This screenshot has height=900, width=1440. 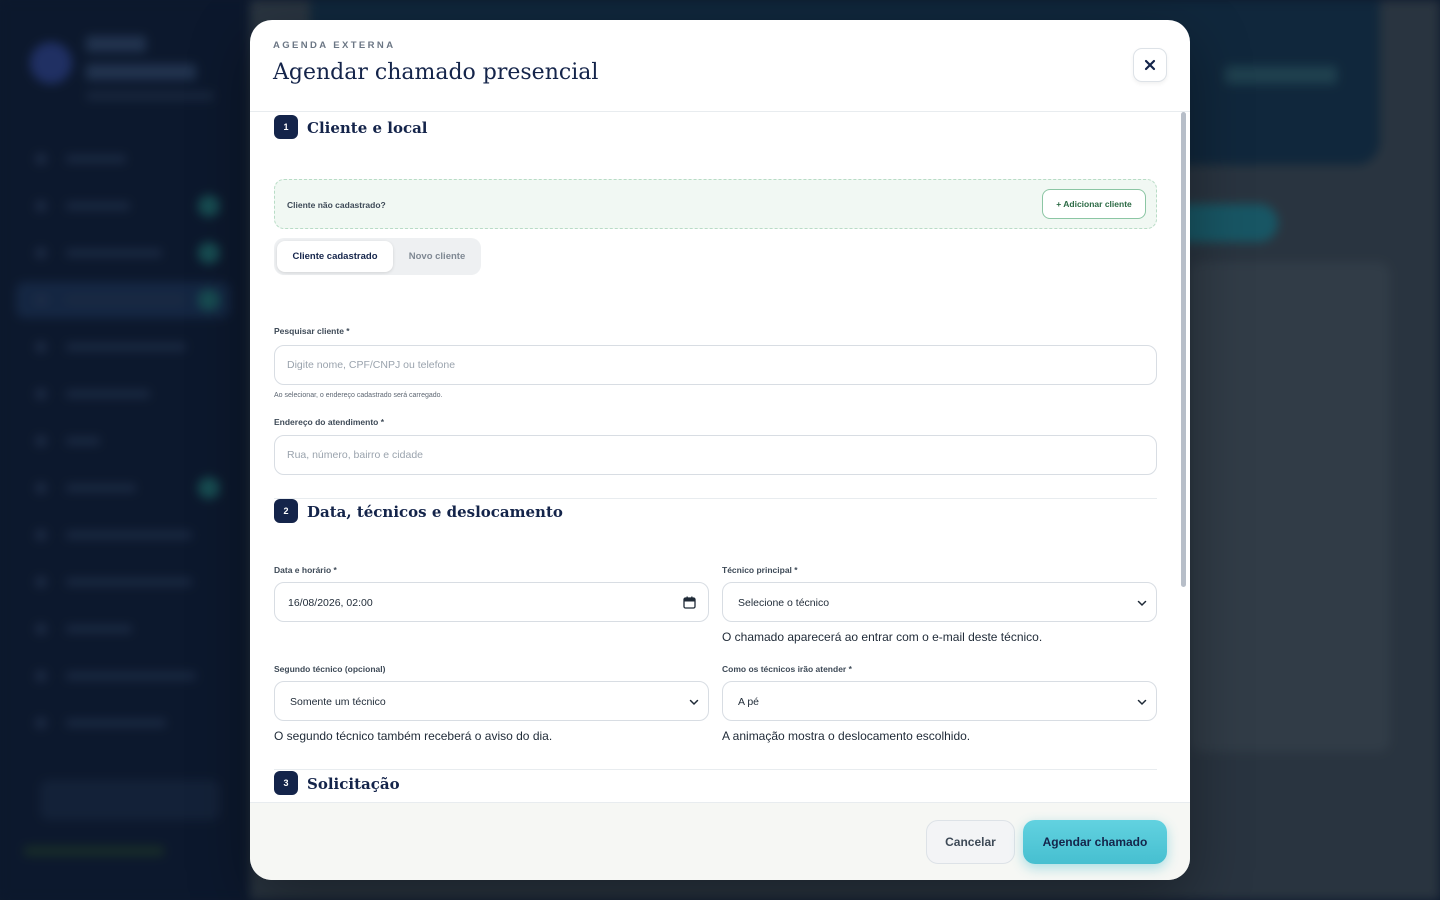 I want to click on section-title-schedule: Data, técnicos e deslocamento, so click(x=435, y=512).